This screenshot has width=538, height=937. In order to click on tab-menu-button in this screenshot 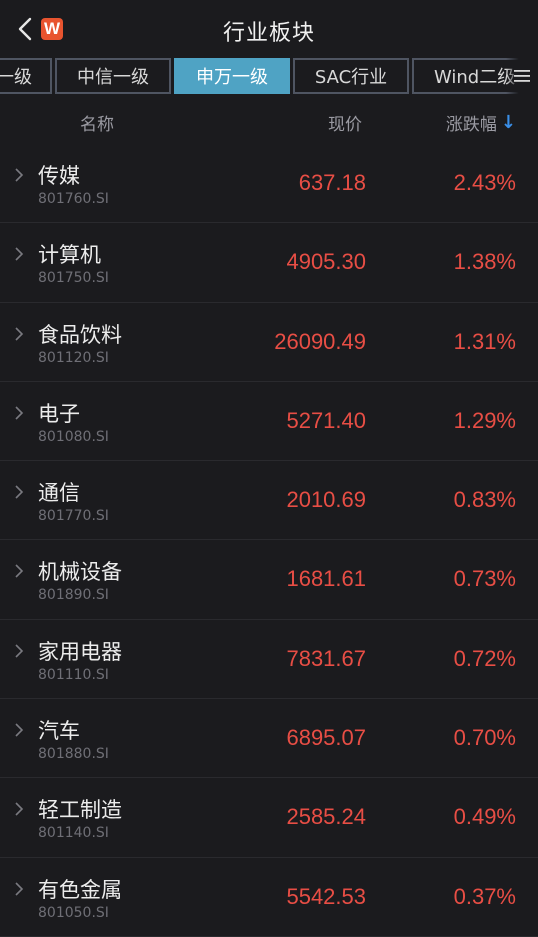, I will do `click(522, 76)`.